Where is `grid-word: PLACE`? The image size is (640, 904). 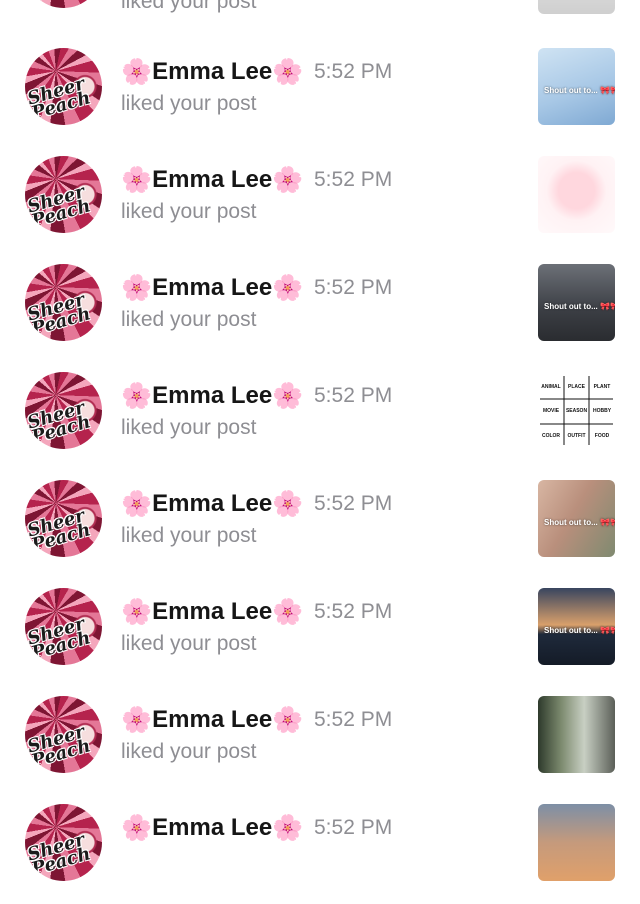
grid-word: PLACE is located at coordinates (577, 387).